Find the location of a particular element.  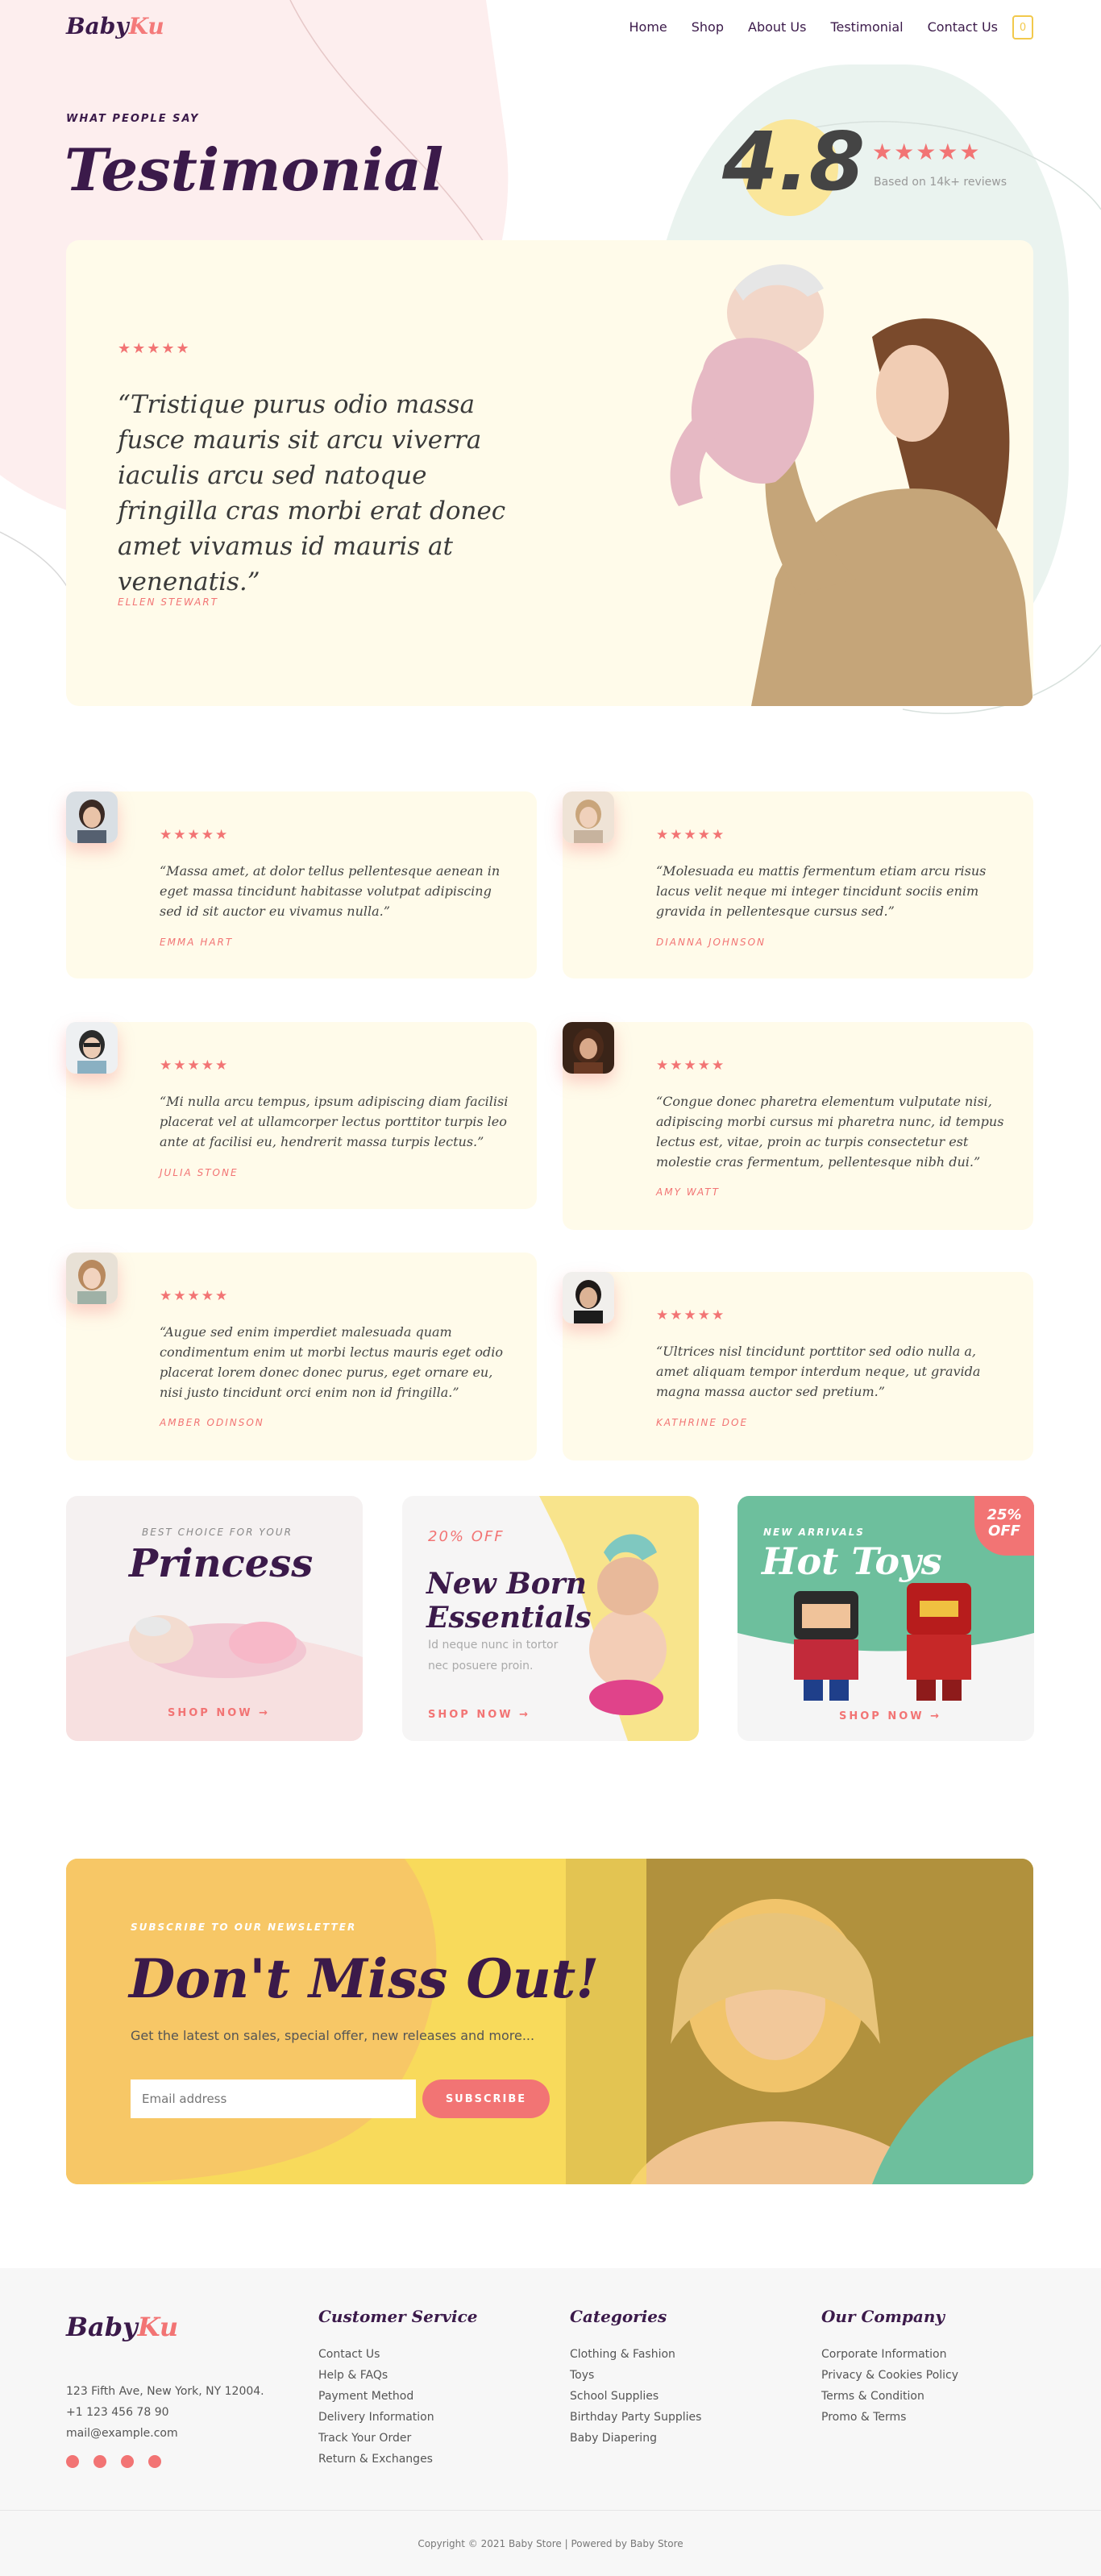

footer-link: Promo & Terms is located at coordinates (889, 2417).